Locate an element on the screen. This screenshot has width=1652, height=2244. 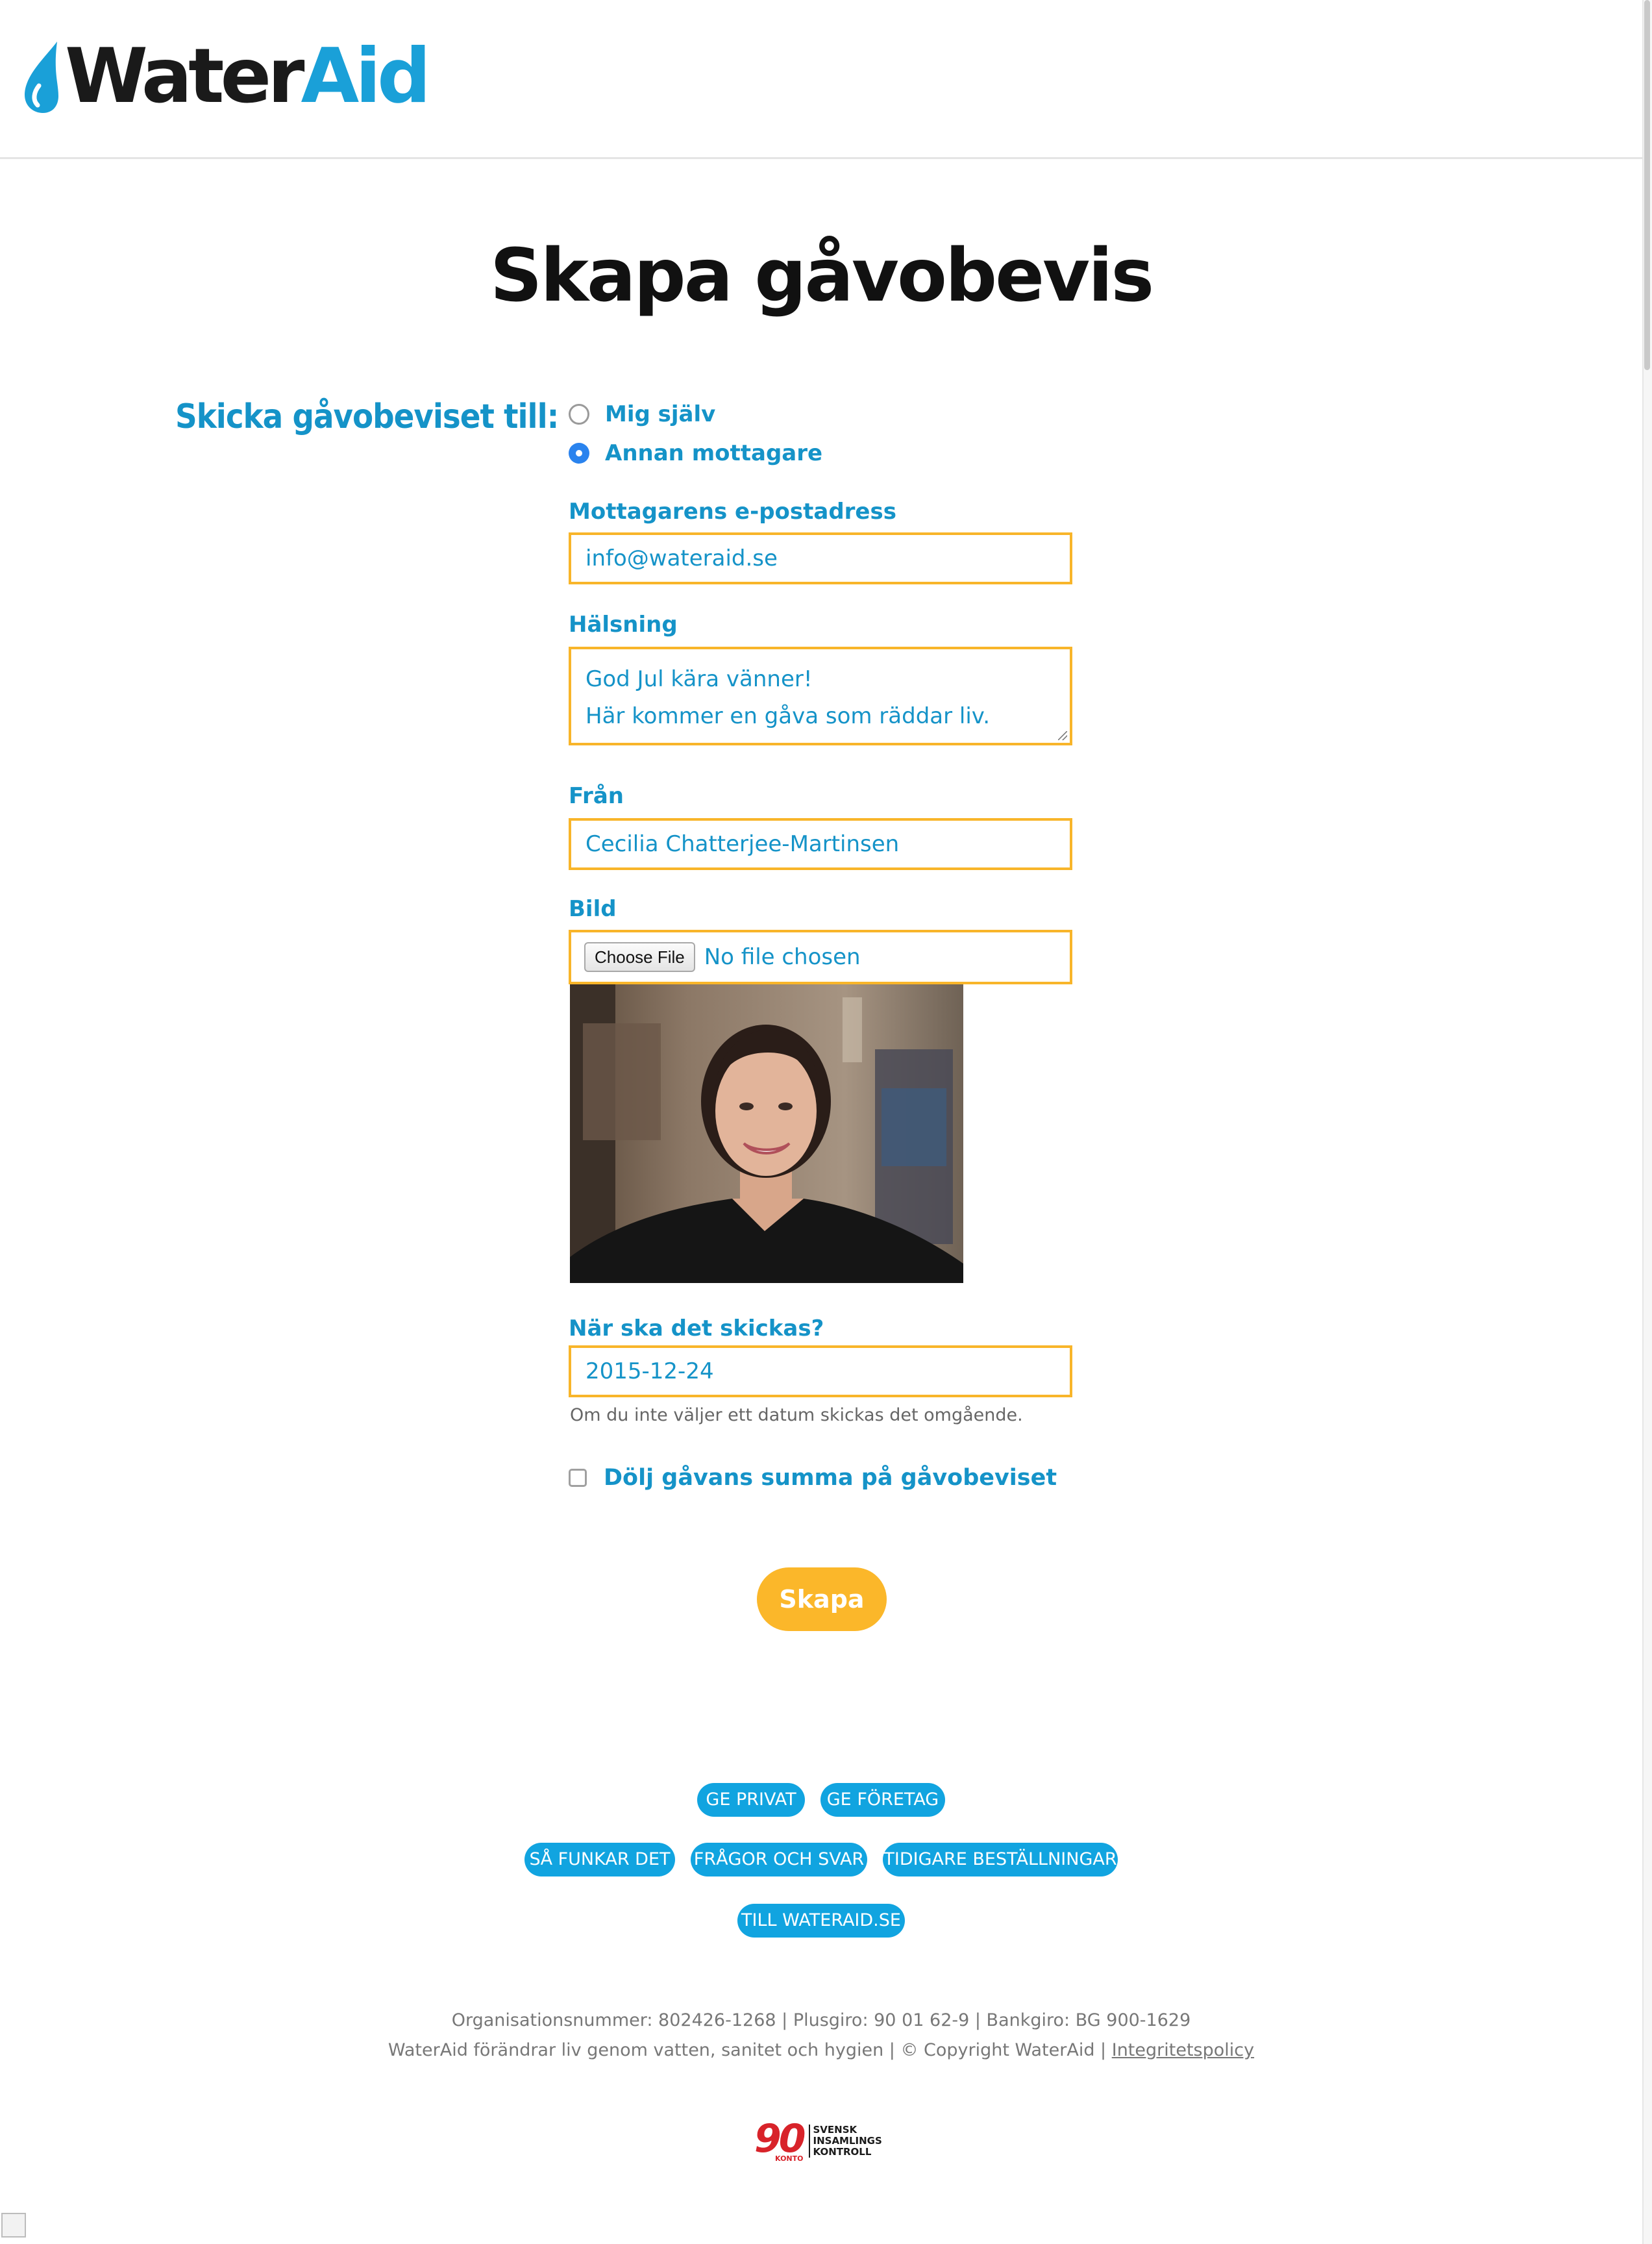
logo-water: Water is located at coordinates (184, 76).